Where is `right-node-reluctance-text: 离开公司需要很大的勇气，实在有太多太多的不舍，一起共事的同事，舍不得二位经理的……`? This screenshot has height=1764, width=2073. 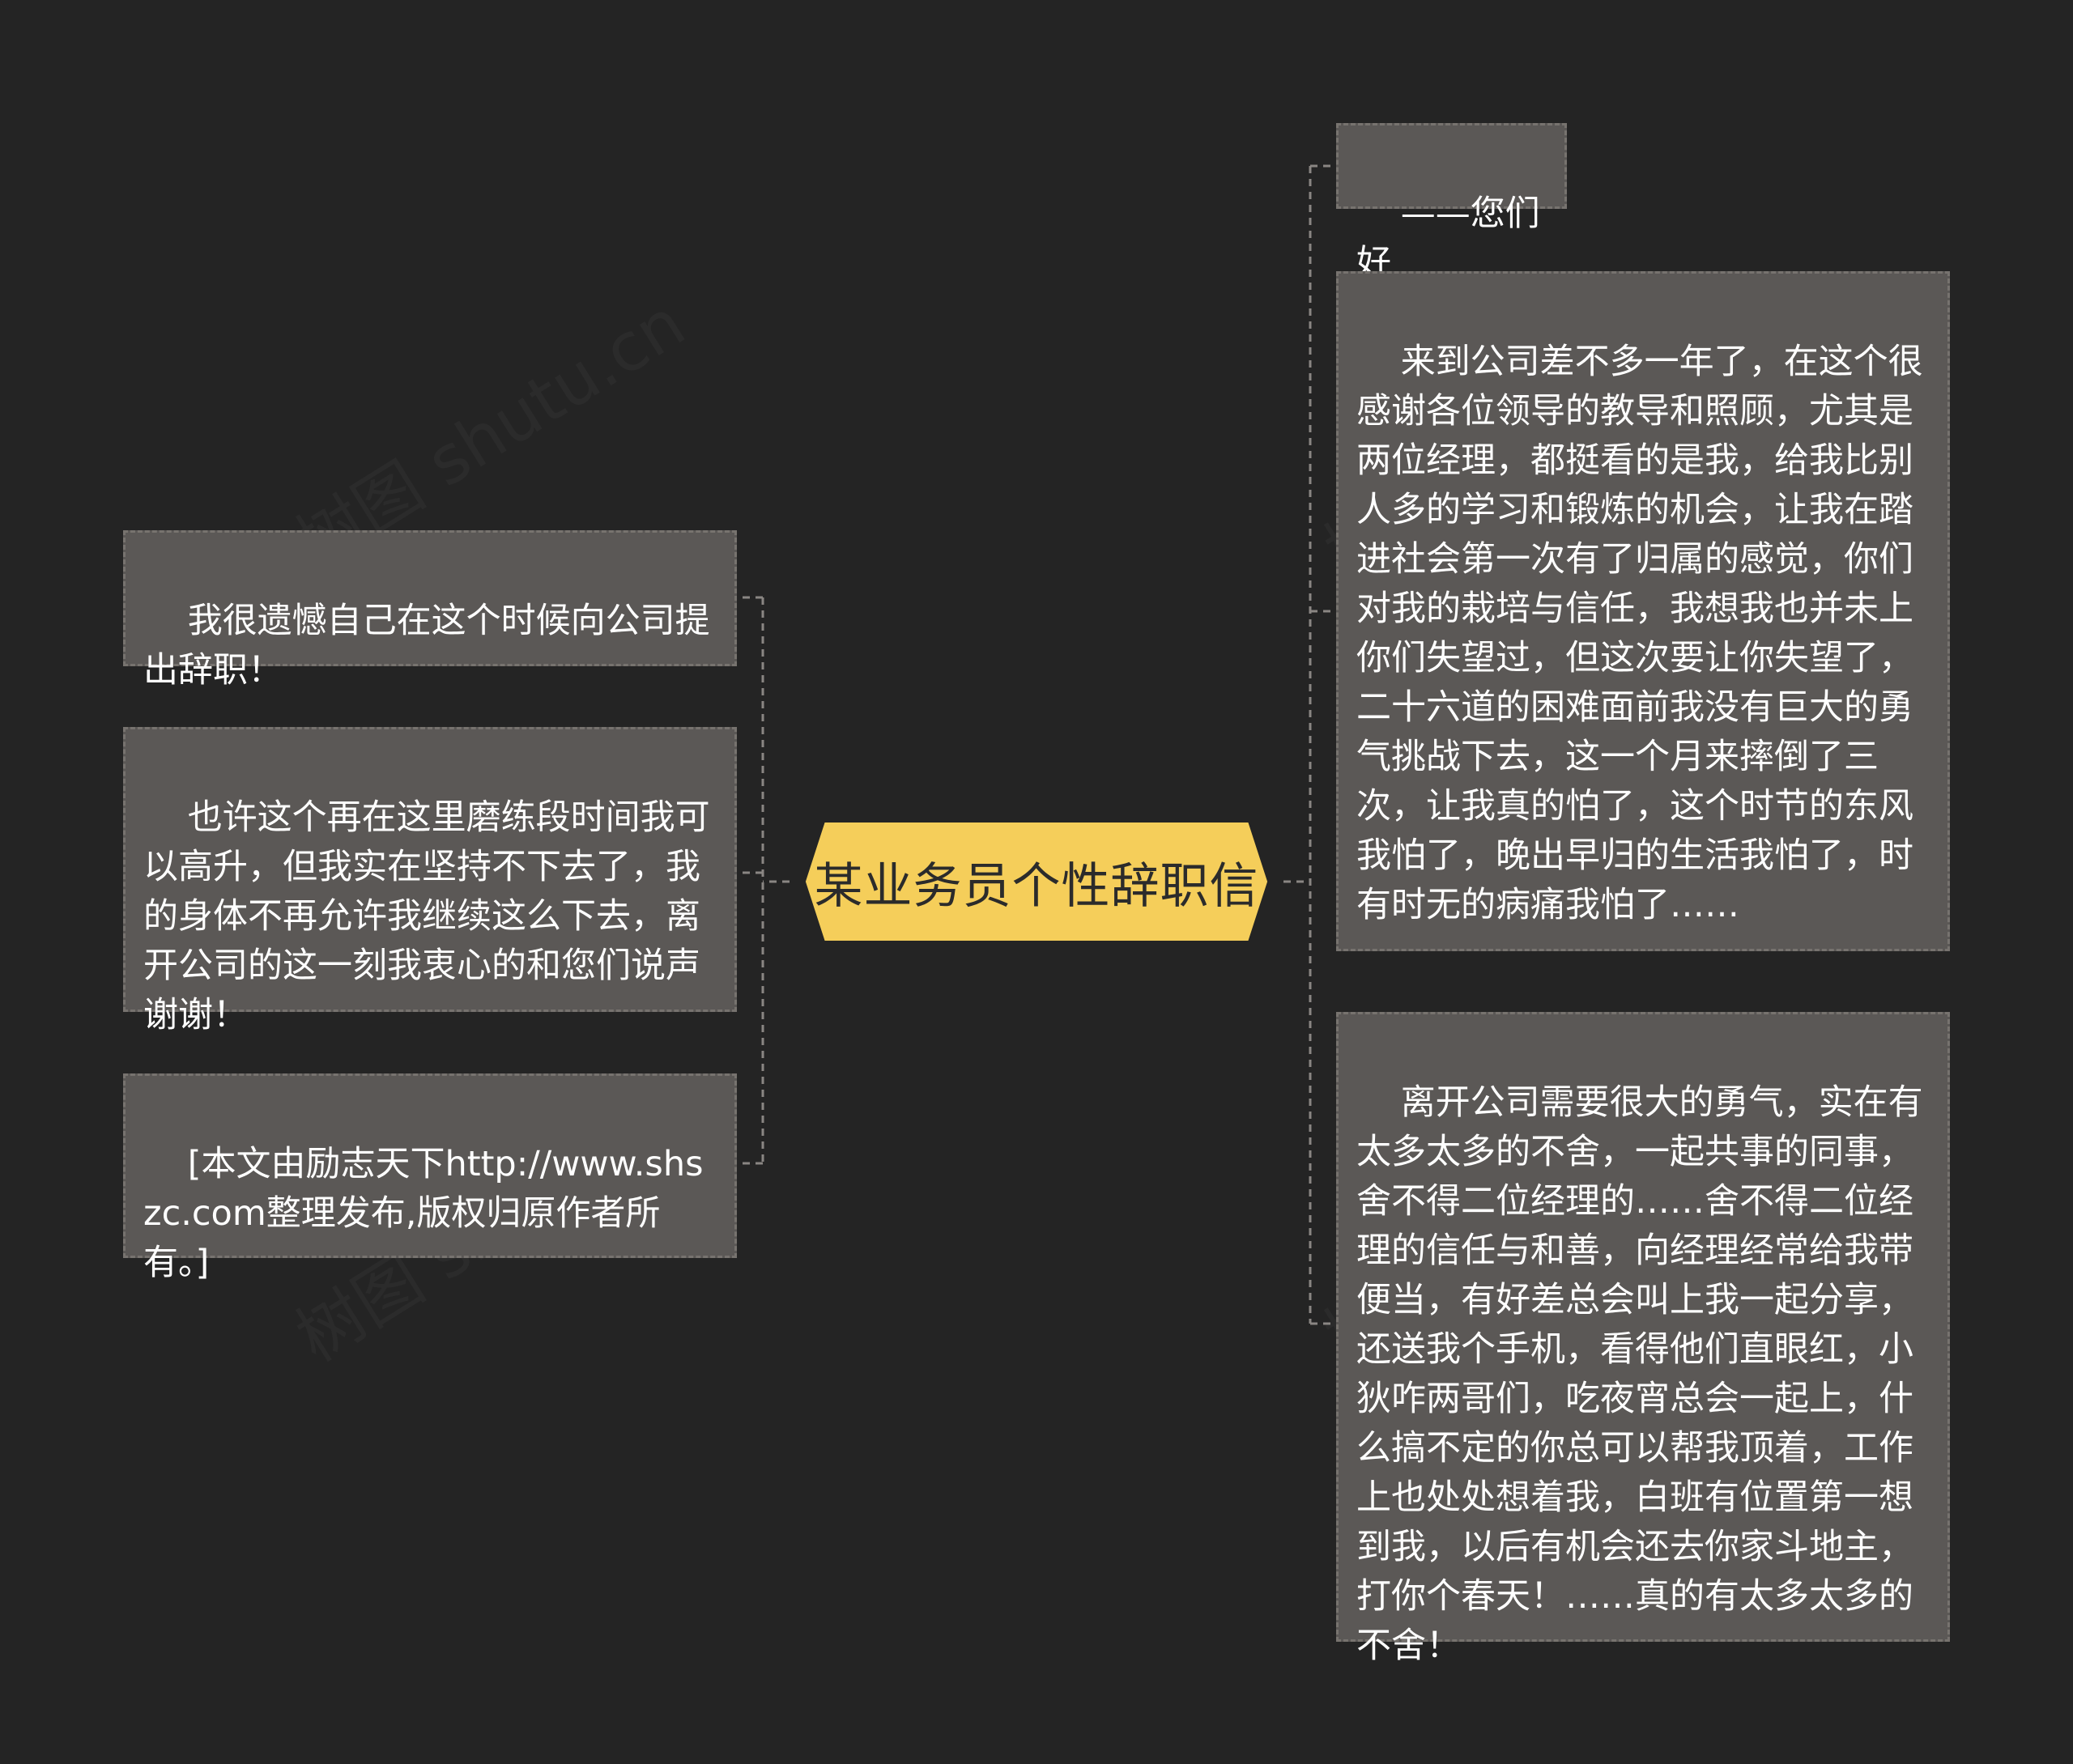
right-node-reluctance-text: 离开公司需要很大的勇气，实在有太多太多的不舍，一起共事的同事，舍不得二位经理的…… is located at coordinates (1640, 1374).